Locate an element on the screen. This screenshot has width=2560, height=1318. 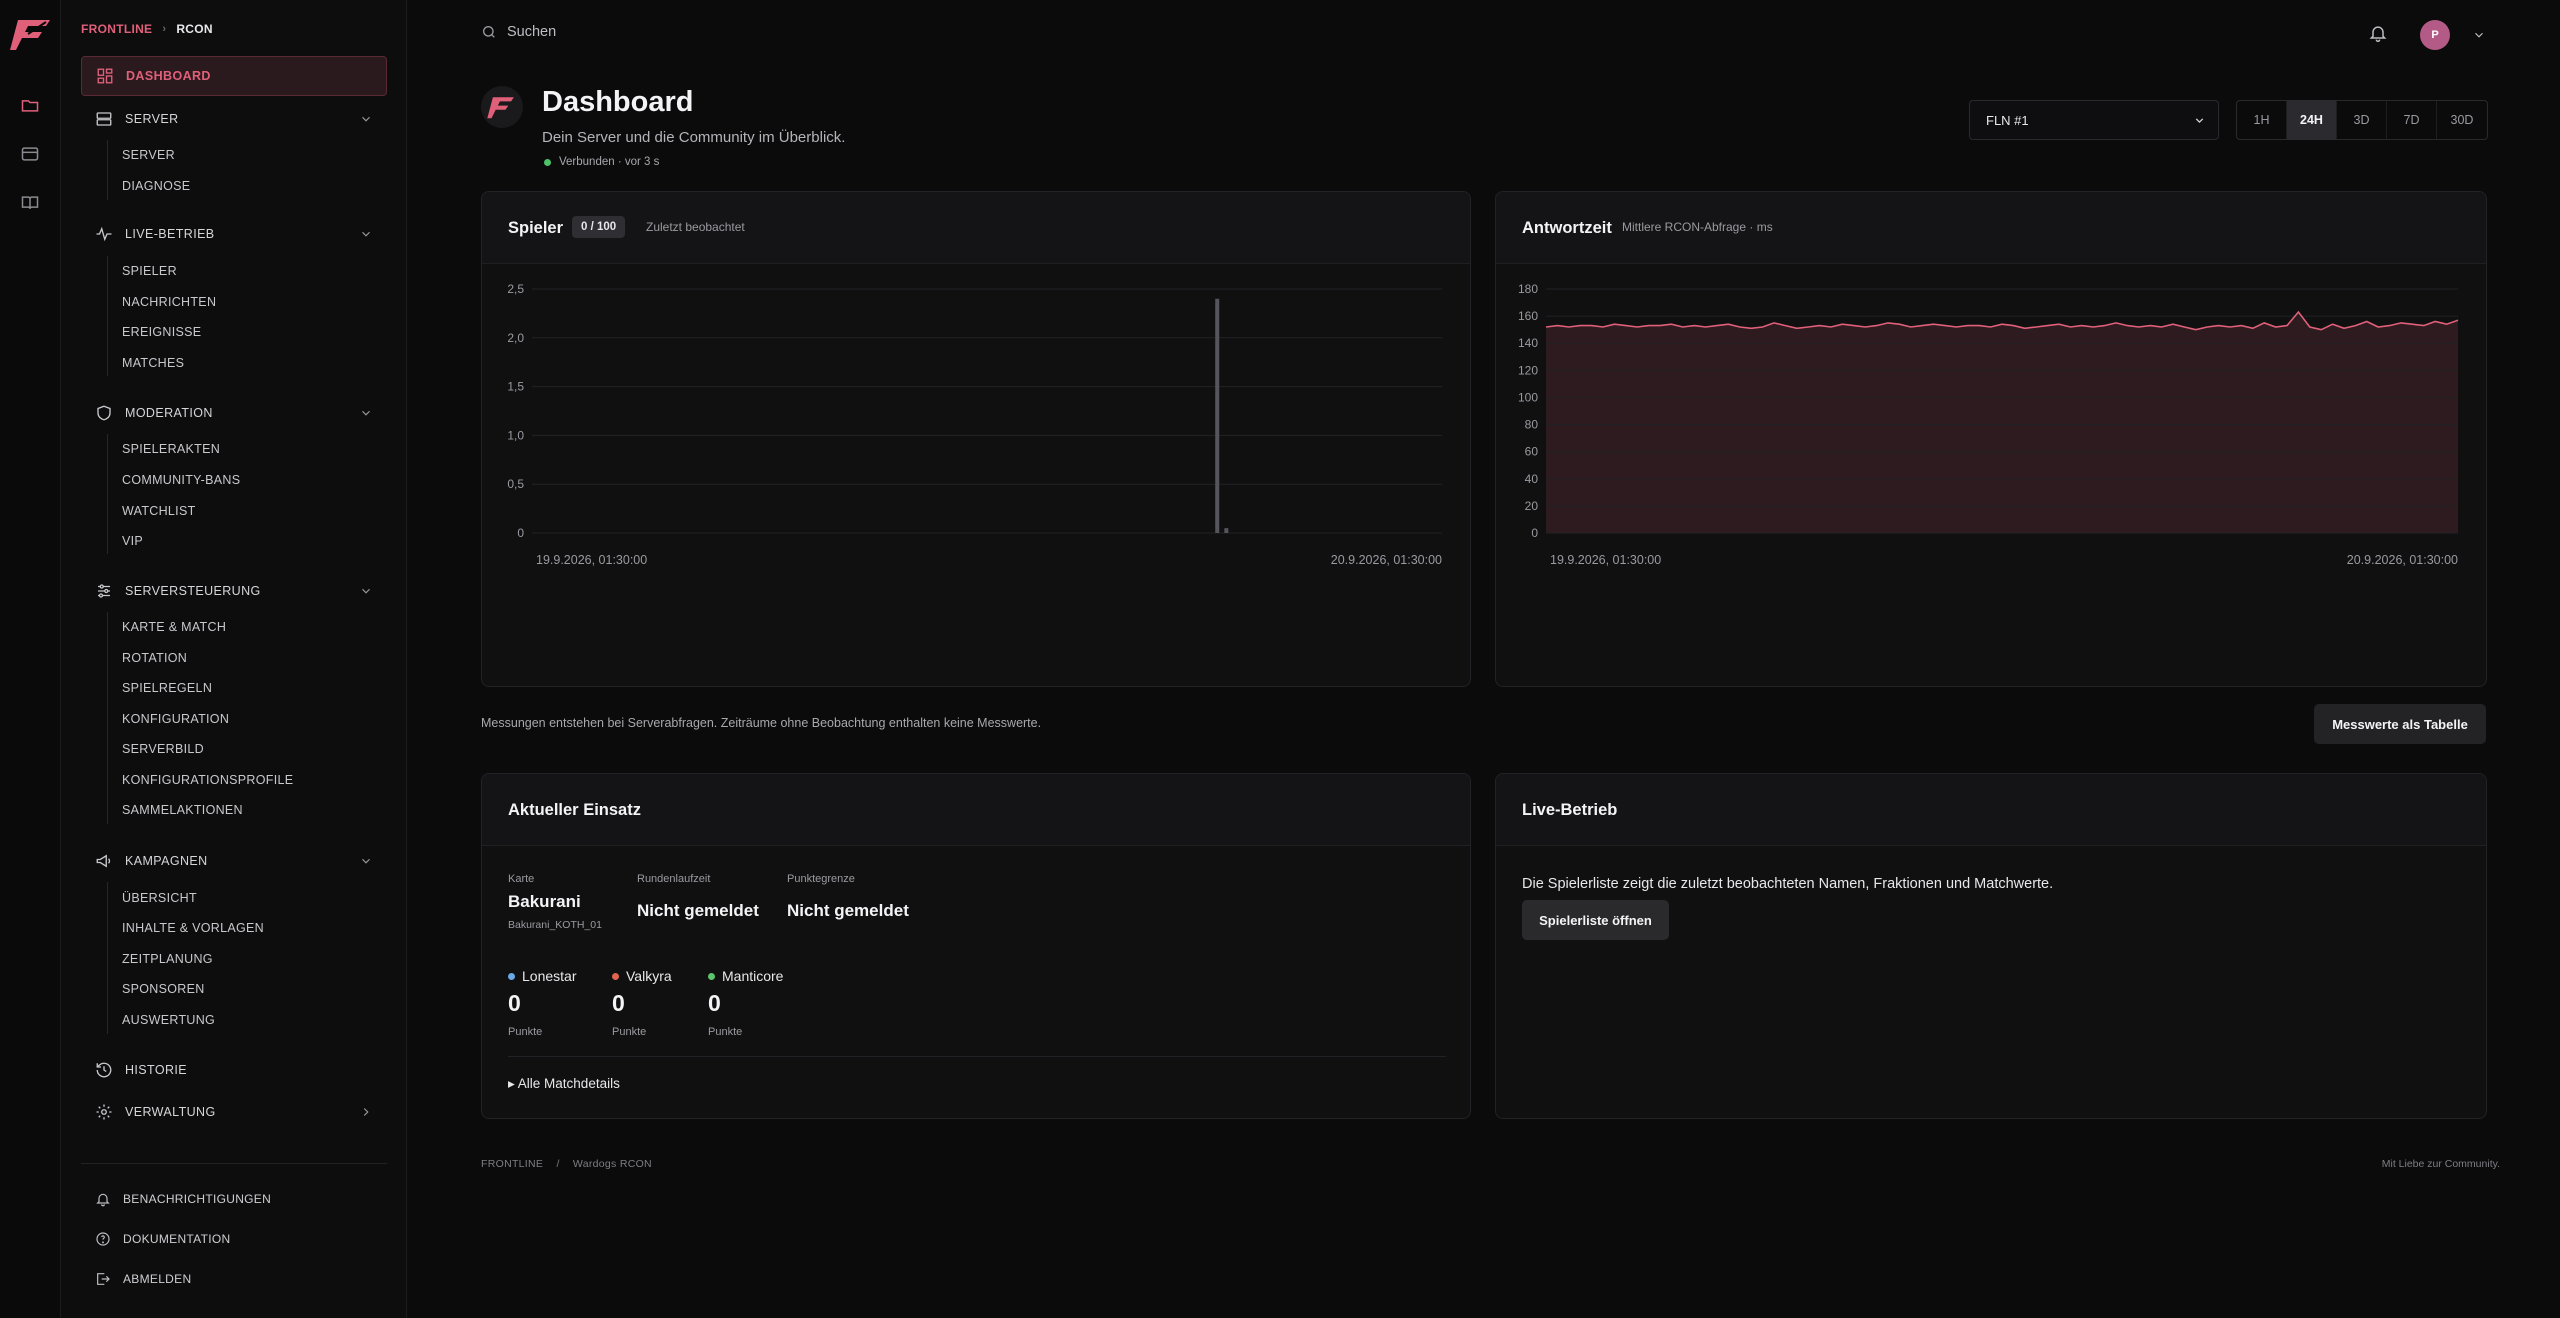
round-label: Rundenlaufzeit is located at coordinates (674, 879).